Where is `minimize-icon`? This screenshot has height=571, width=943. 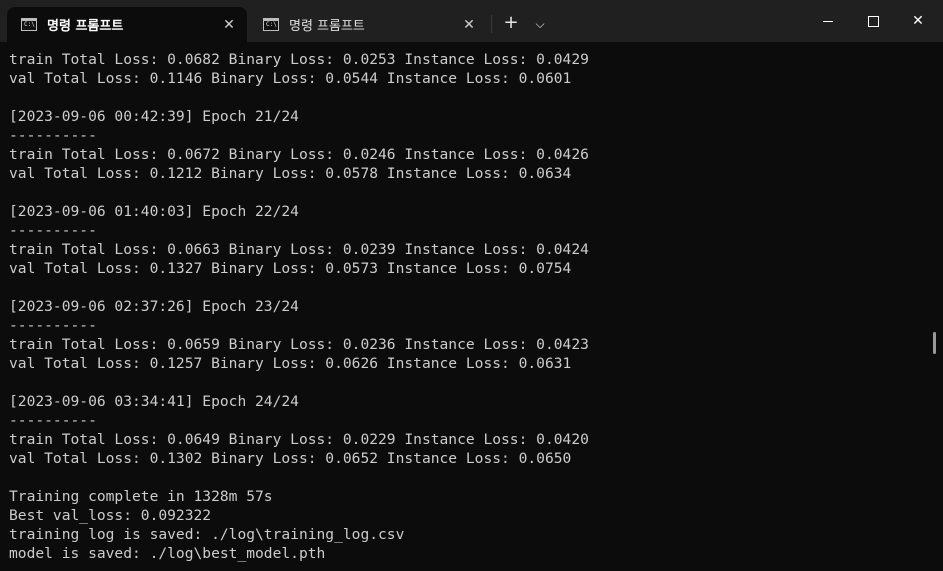
minimize-icon is located at coordinates (828, 21).